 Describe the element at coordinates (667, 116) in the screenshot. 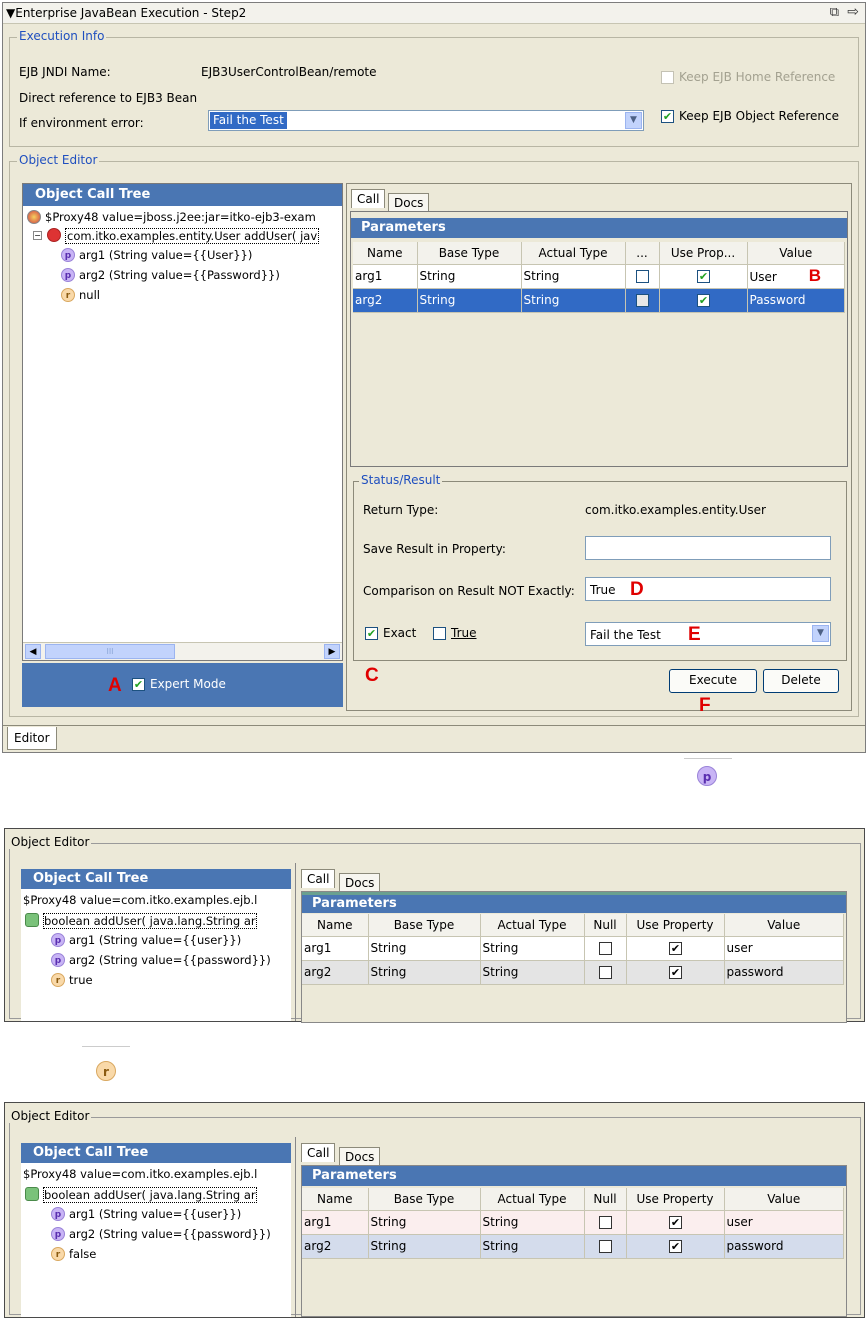

I see `keep-object-checkbox: ✔` at that location.